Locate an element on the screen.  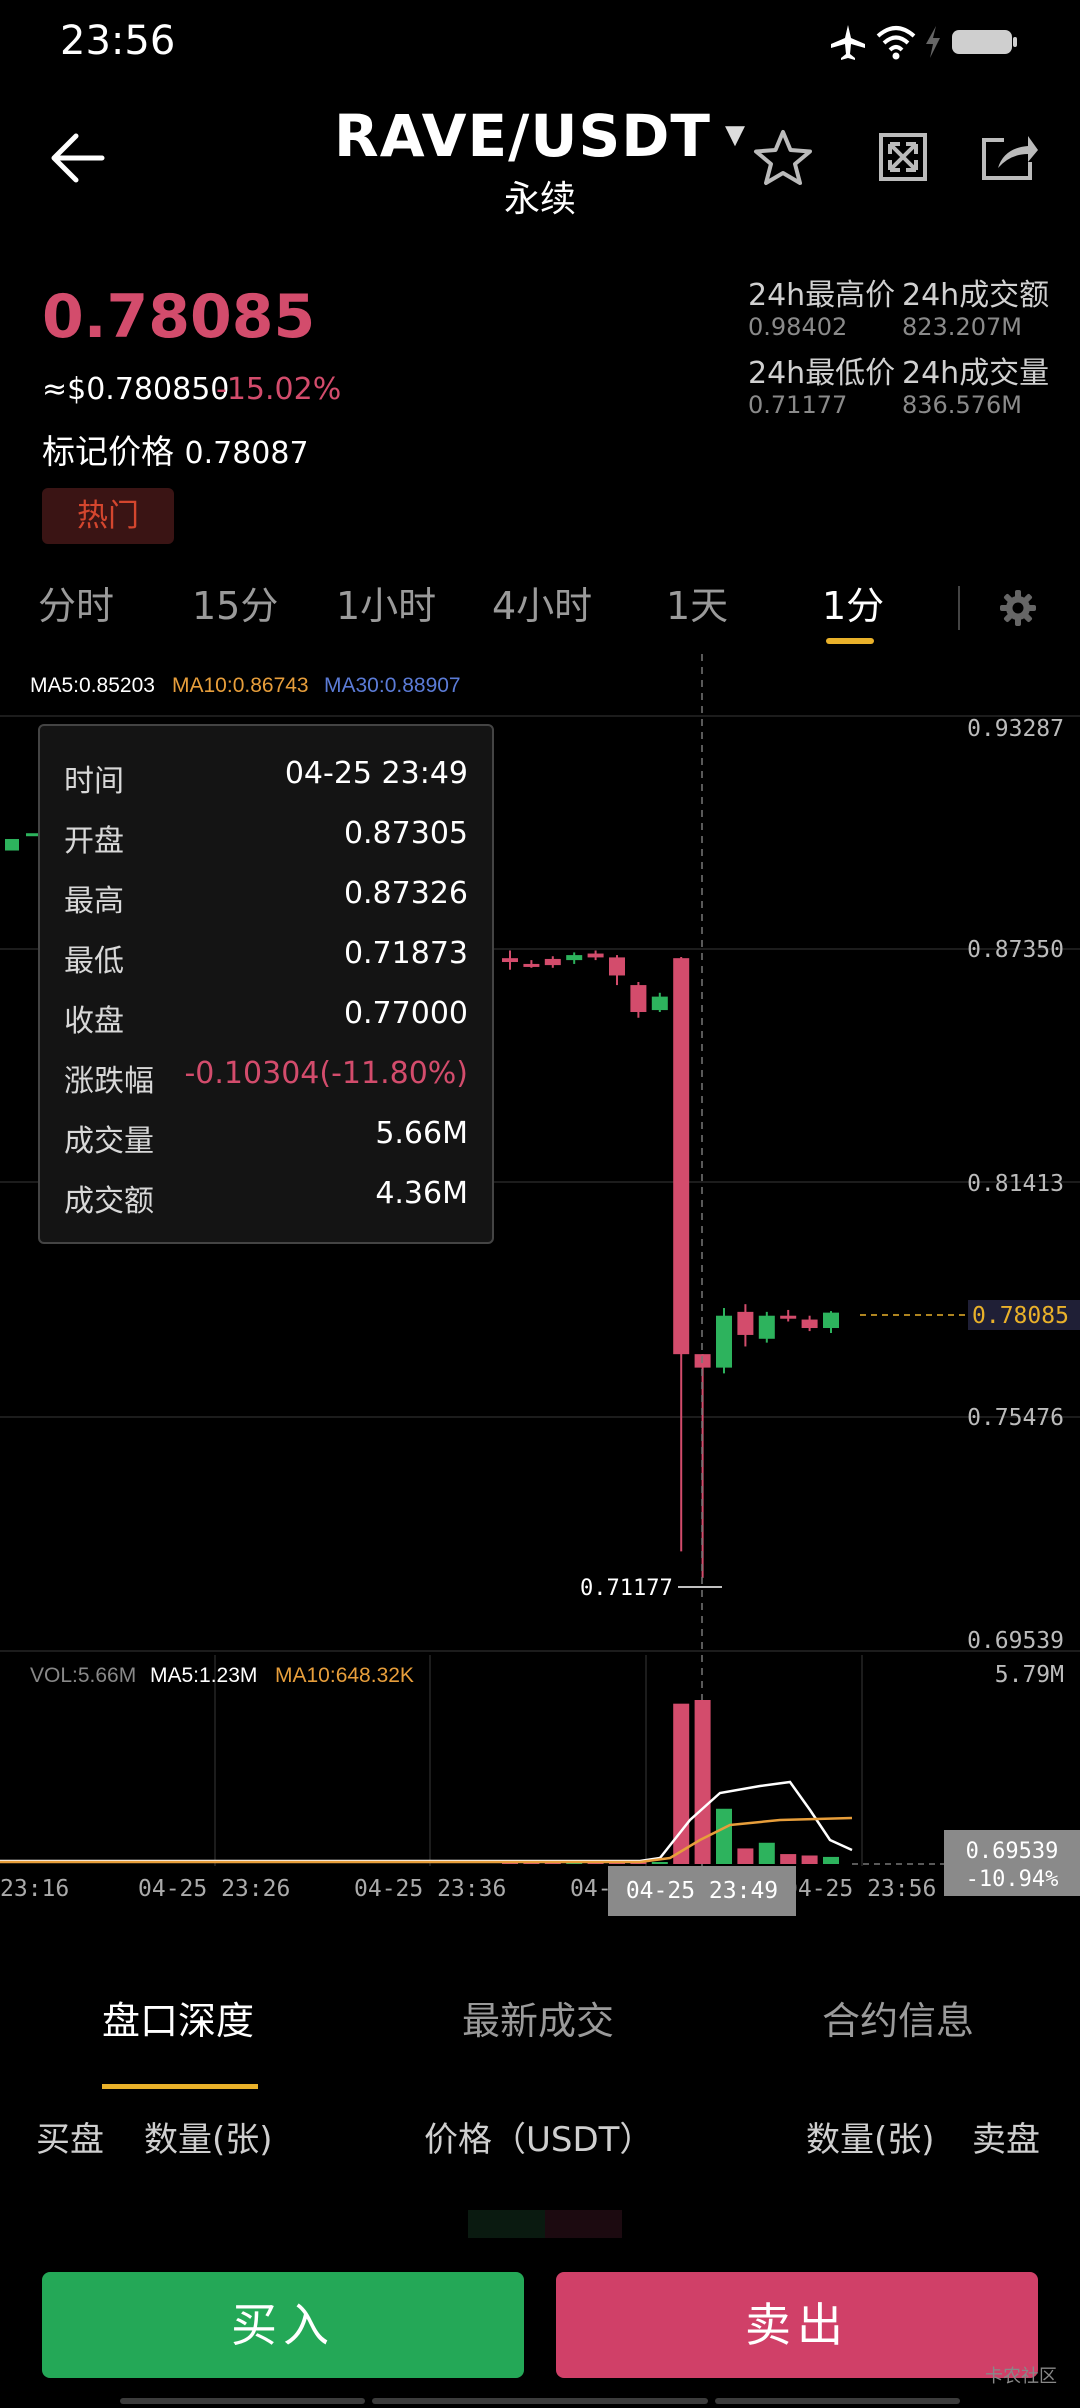
tab-4h: 4小时 is located at coordinates (542, 602).